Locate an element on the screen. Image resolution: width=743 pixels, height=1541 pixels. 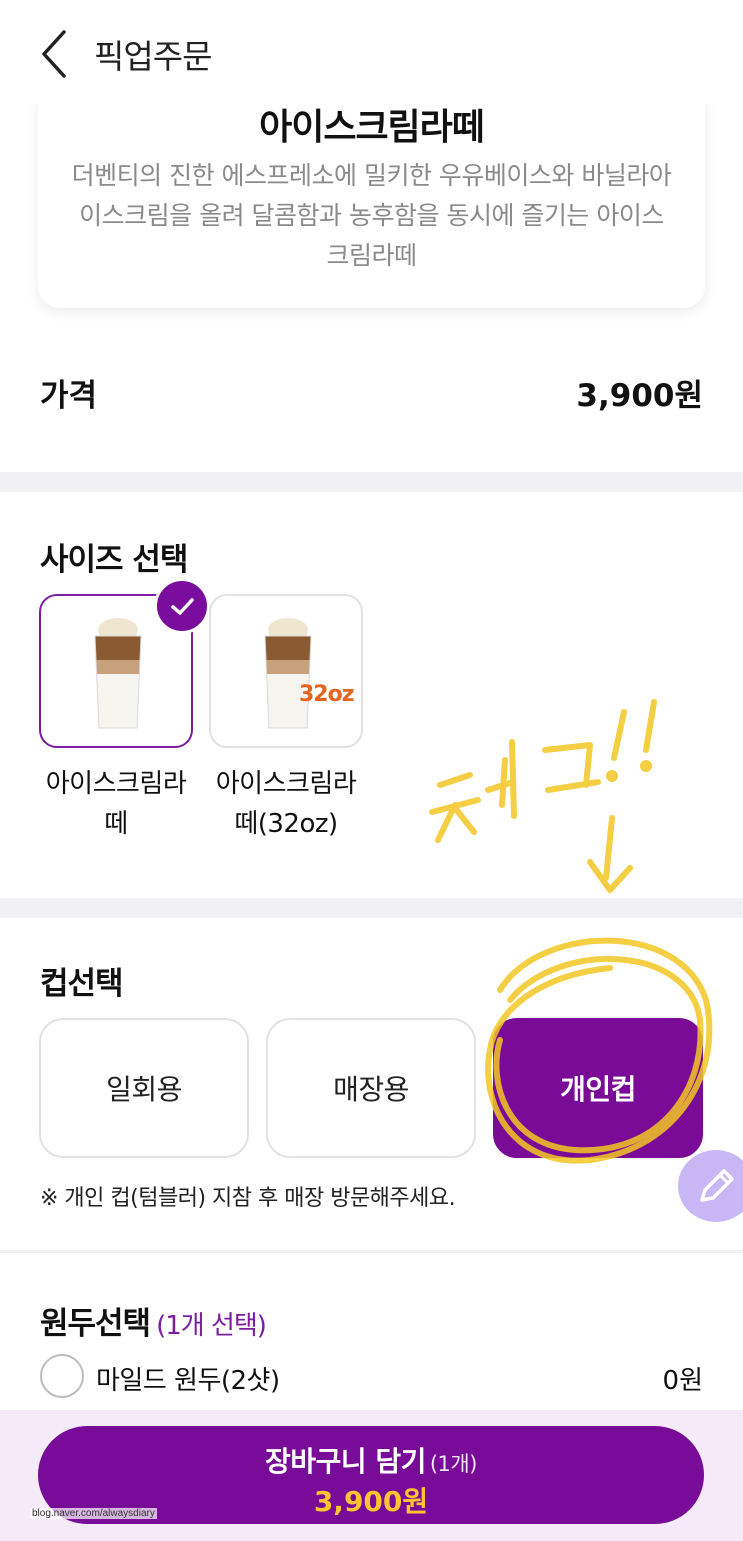
selected-check-badge is located at coordinates (182, 606).